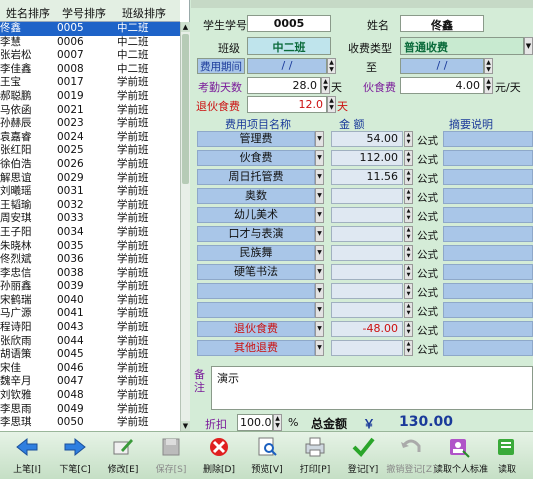  I want to click on student-list-row: 李思琪 0050 学前班, so click(90, 423).